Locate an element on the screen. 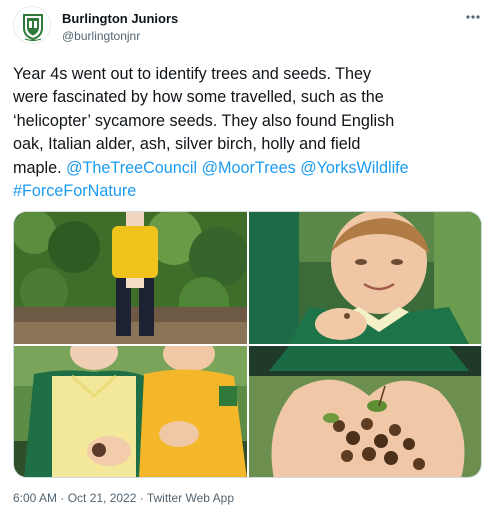 The image size is (492, 507). photo-two-children is located at coordinates (130, 411).